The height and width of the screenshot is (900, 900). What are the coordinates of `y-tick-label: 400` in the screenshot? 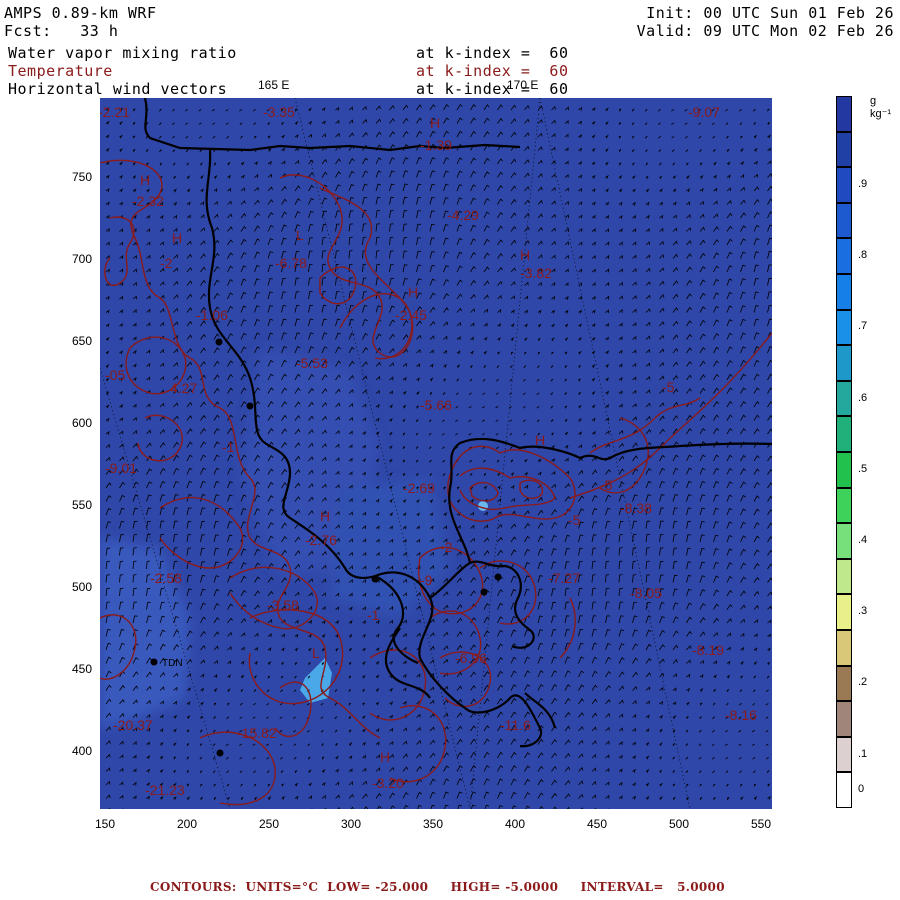 It's located at (82, 751).